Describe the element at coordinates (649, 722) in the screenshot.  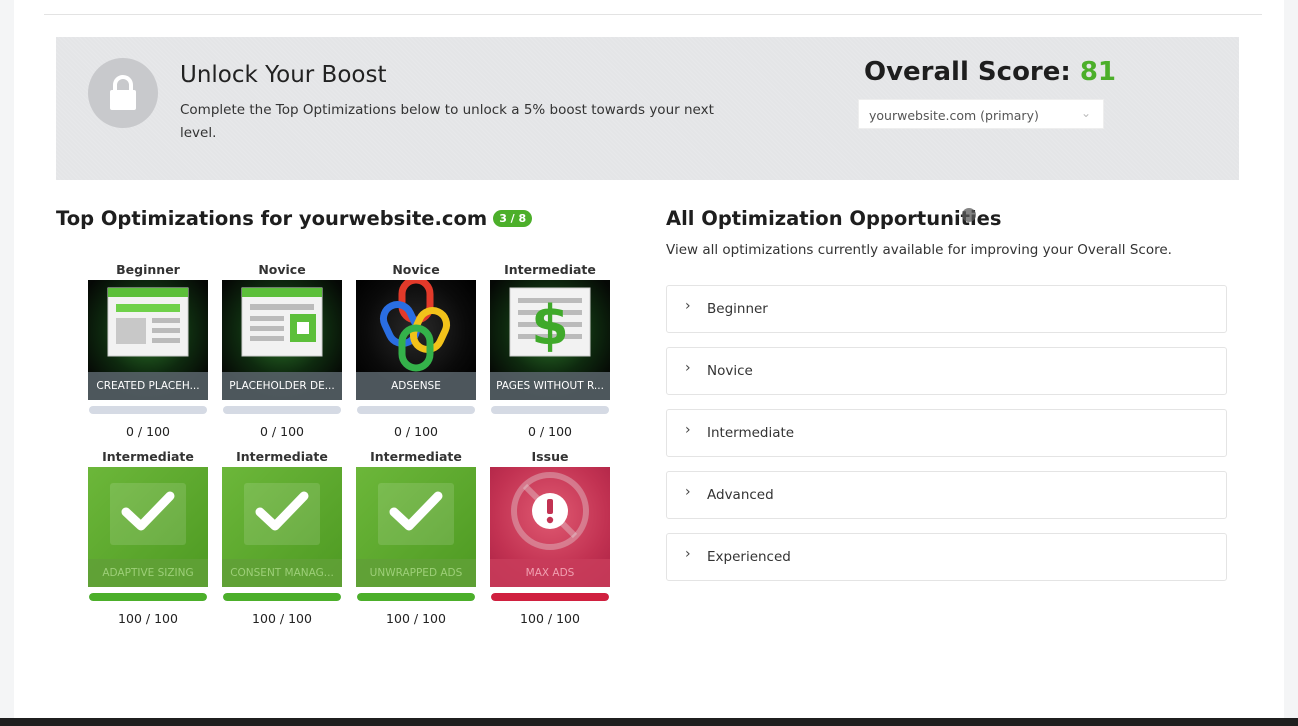
I see `bottom-border` at that location.